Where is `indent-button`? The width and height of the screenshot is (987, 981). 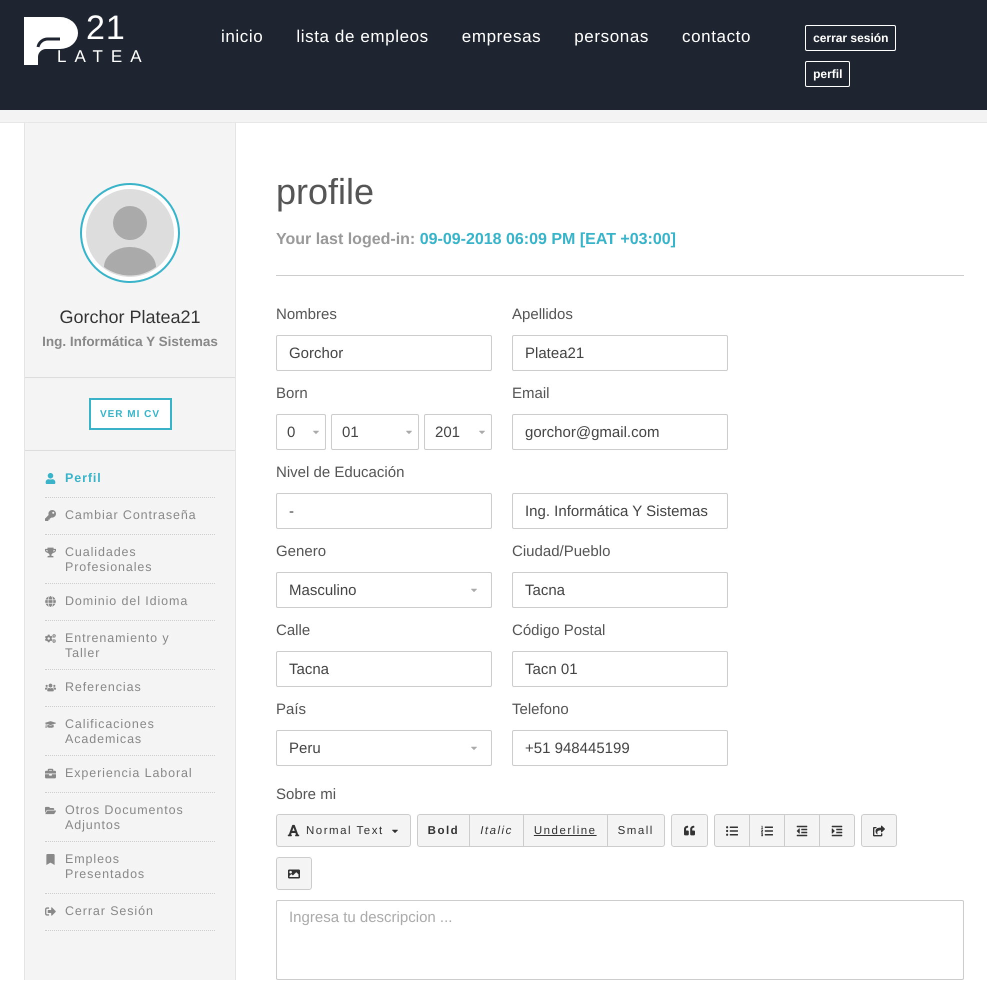
indent-button is located at coordinates (837, 830).